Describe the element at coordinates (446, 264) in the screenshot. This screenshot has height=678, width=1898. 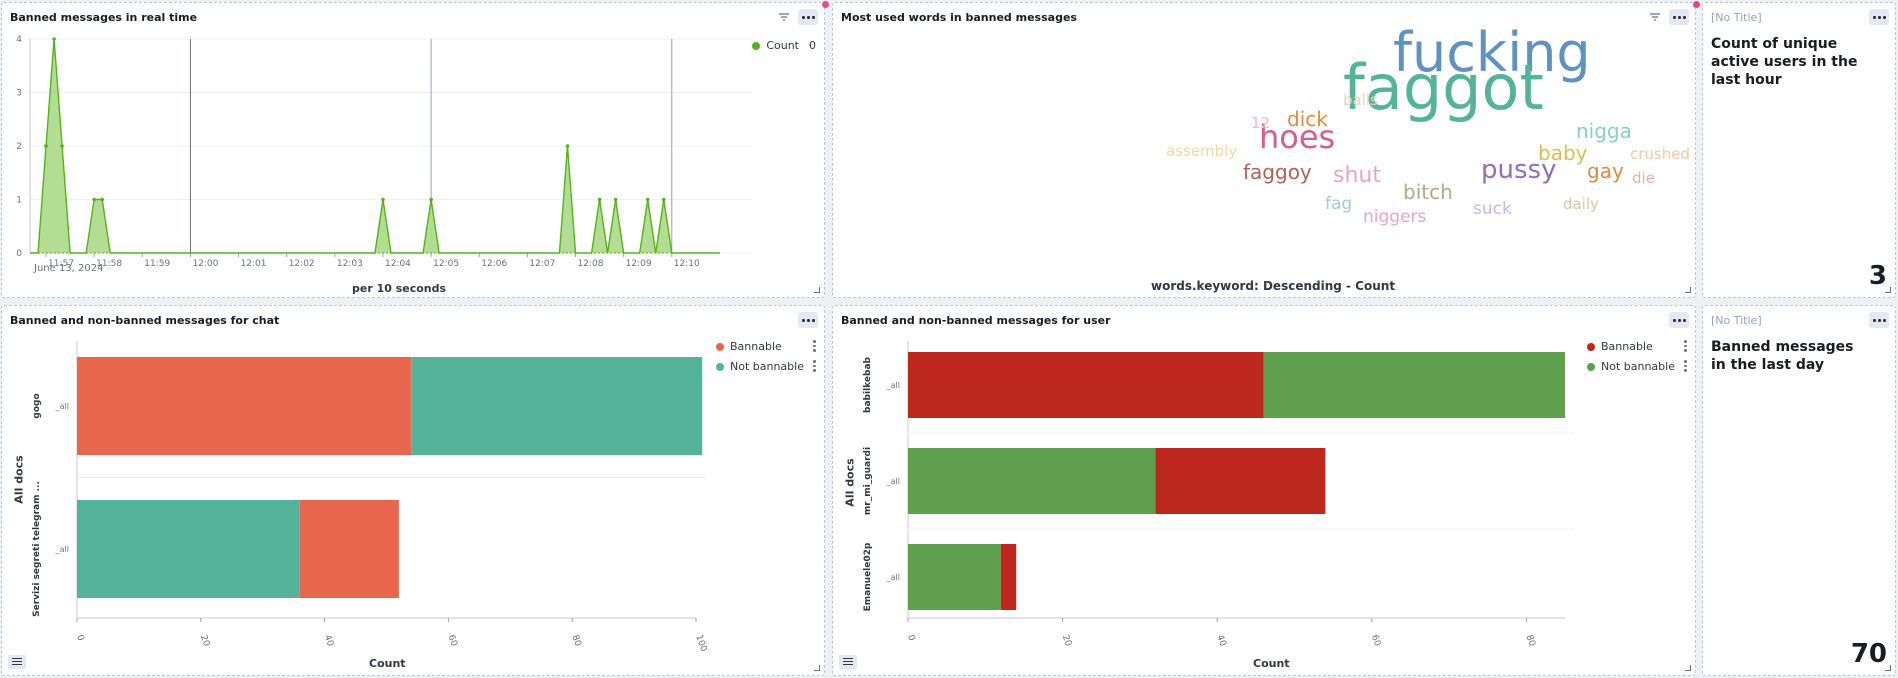
I see `x-tick-label: 12:05` at that location.